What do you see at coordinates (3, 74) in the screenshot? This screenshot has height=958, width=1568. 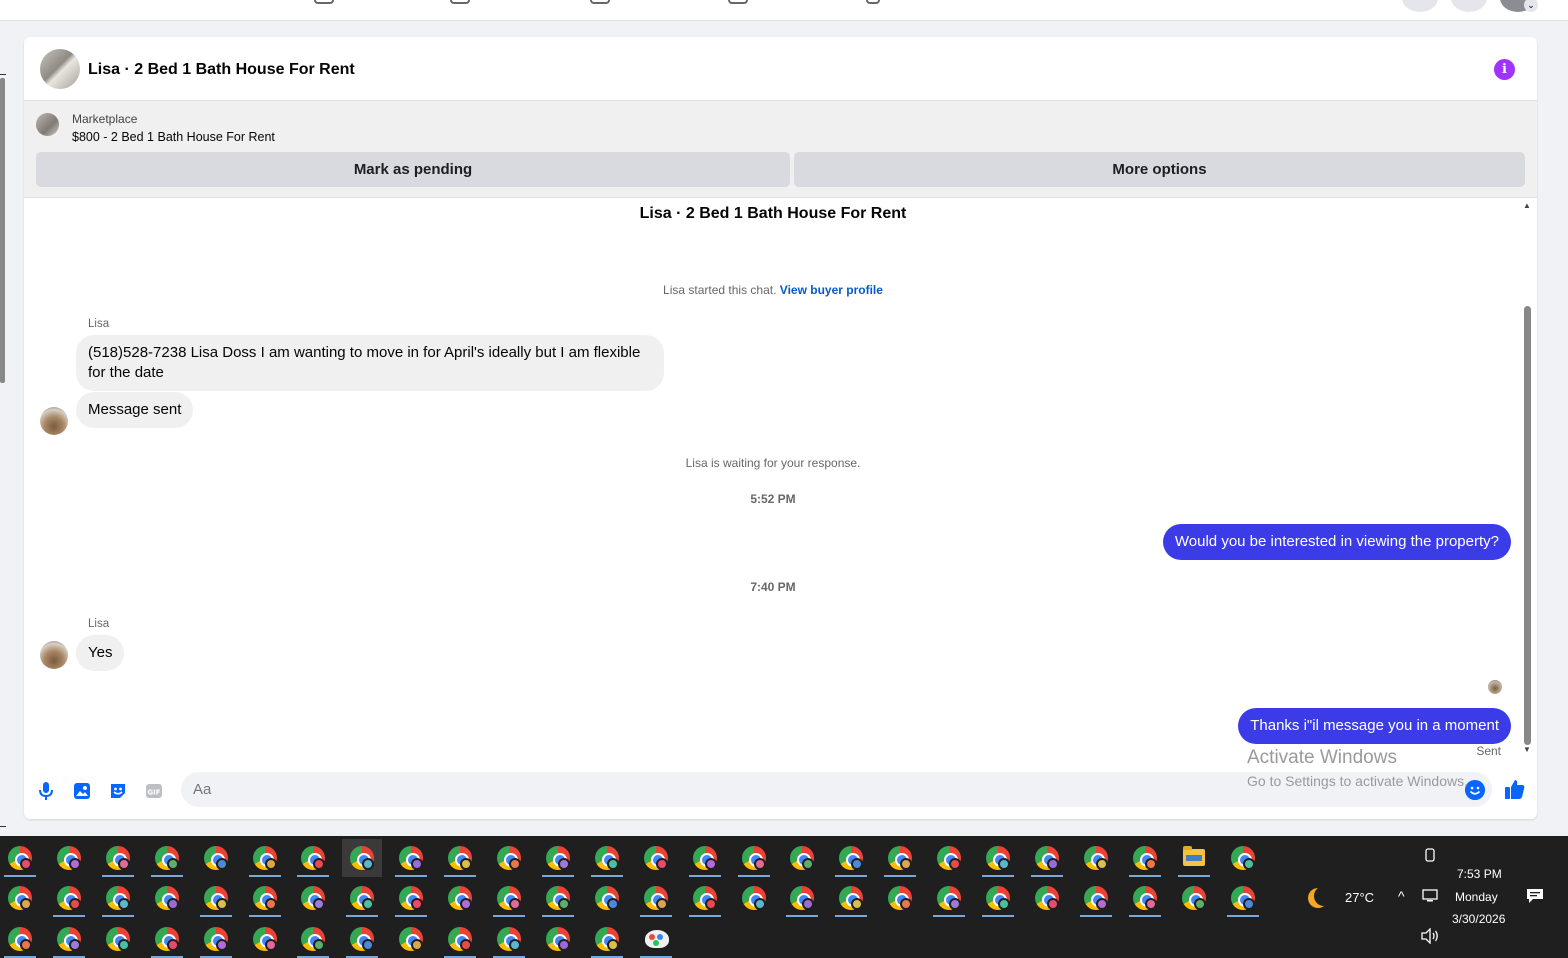 I see `scroll-up-arrow` at bounding box center [3, 74].